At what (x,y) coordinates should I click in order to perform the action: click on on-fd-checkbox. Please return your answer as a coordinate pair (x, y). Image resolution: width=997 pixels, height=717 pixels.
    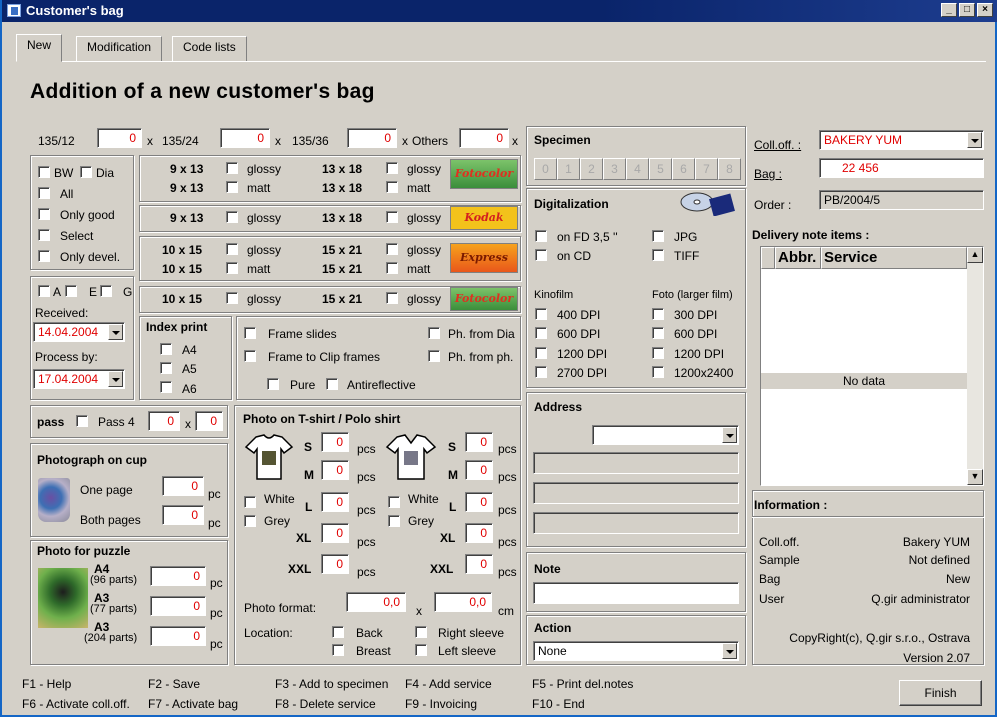
    Looking at the image, I should click on (541, 236).